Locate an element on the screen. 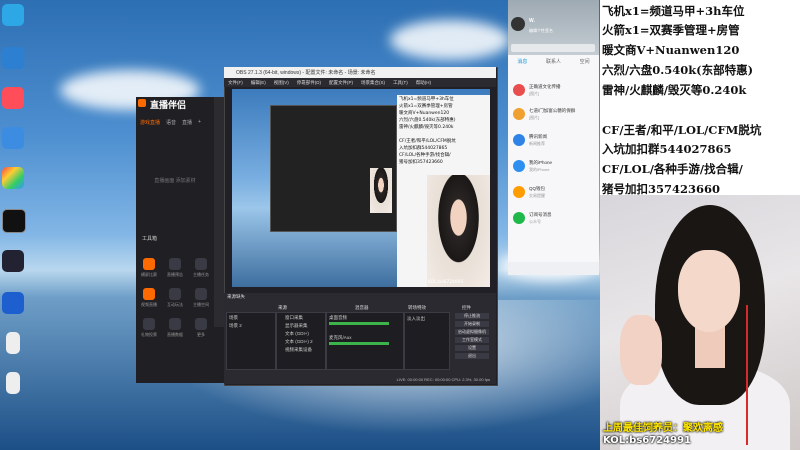 Image resolution: width=800 pixels, height=450 pixels. start-record-button: 开始录制 is located at coordinates (472, 324).